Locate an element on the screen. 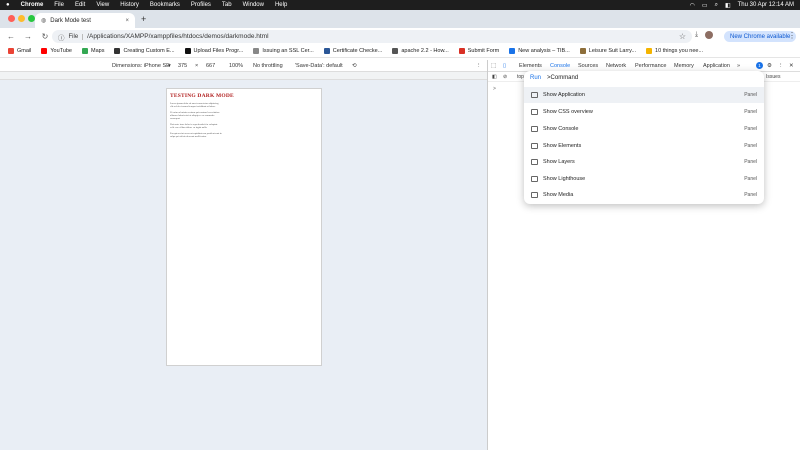 The width and height of the screenshot is (800, 450). height-input: 667 is located at coordinates (210, 66).